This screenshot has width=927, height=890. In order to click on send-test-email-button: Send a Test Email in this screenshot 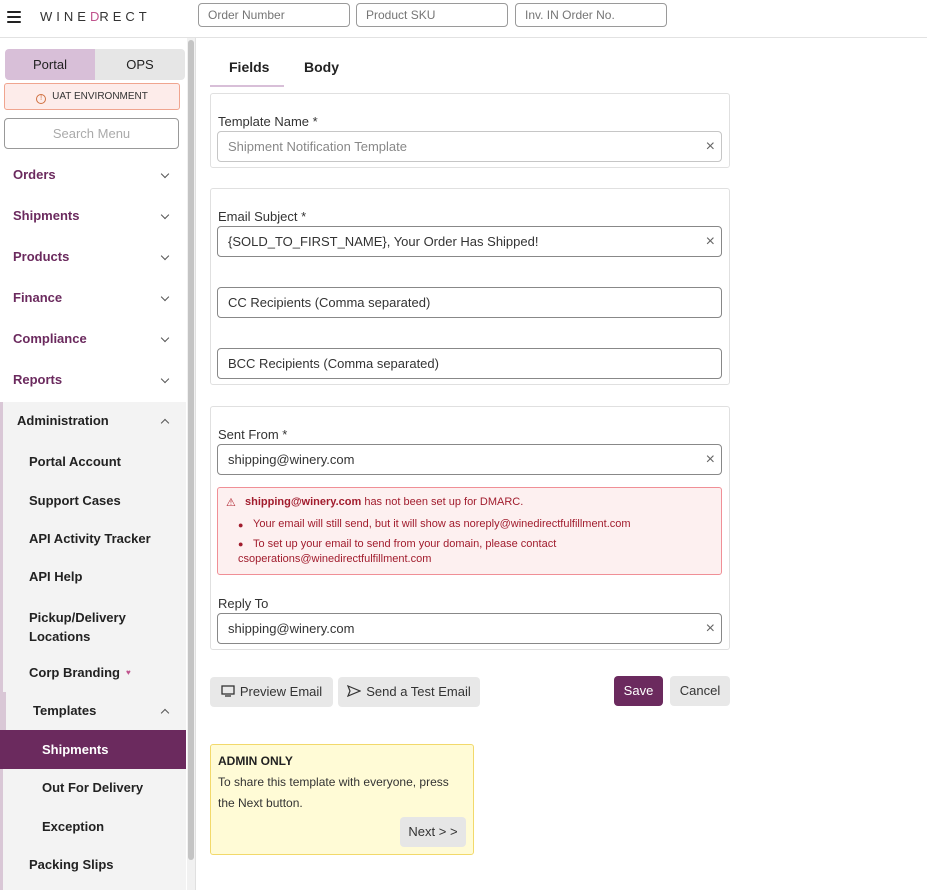, I will do `click(409, 692)`.